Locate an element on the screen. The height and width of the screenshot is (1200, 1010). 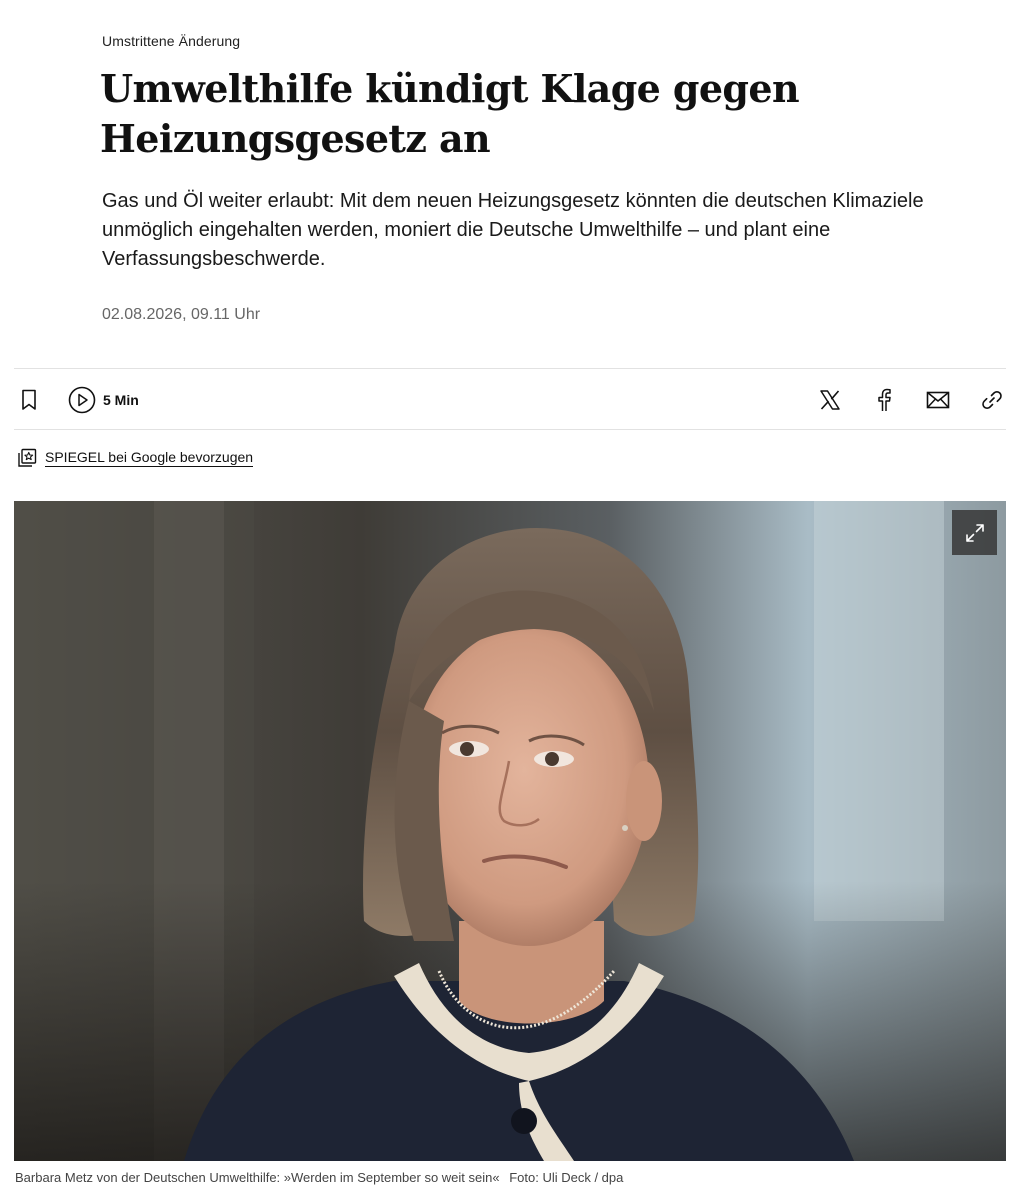
share-x-button is located at coordinates (830, 400).